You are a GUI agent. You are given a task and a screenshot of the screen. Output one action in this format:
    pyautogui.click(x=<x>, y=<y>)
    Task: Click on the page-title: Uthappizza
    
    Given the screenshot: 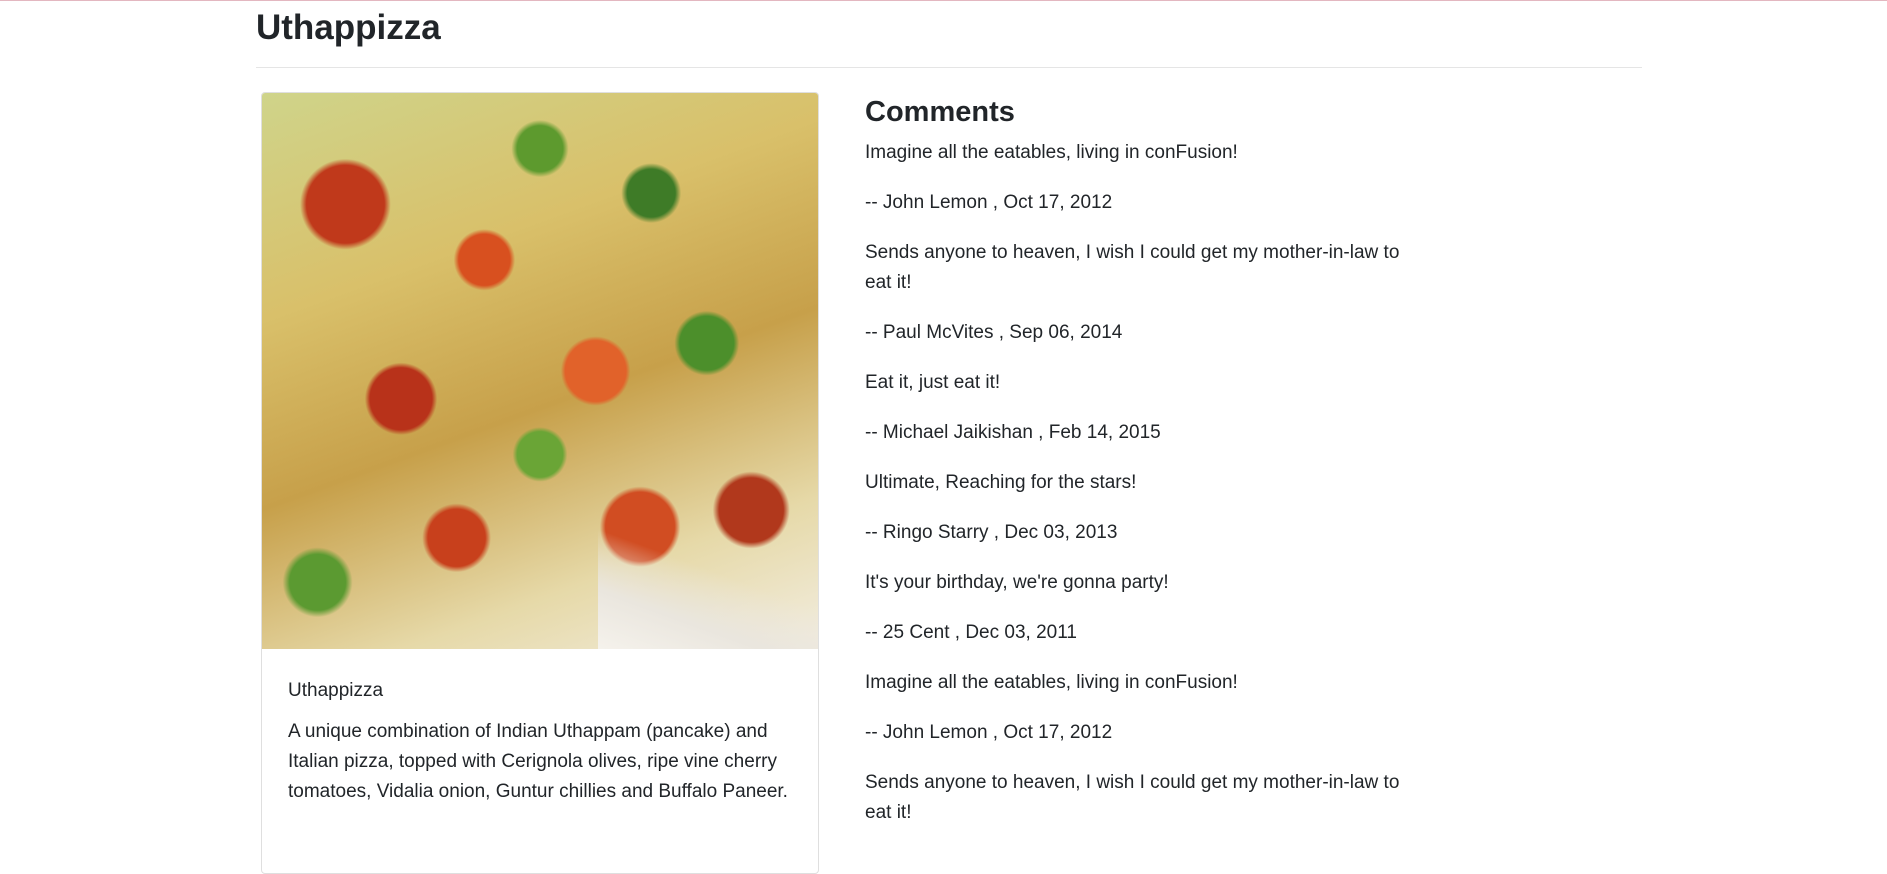 What is the action you would take?
    pyautogui.click(x=348, y=27)
    